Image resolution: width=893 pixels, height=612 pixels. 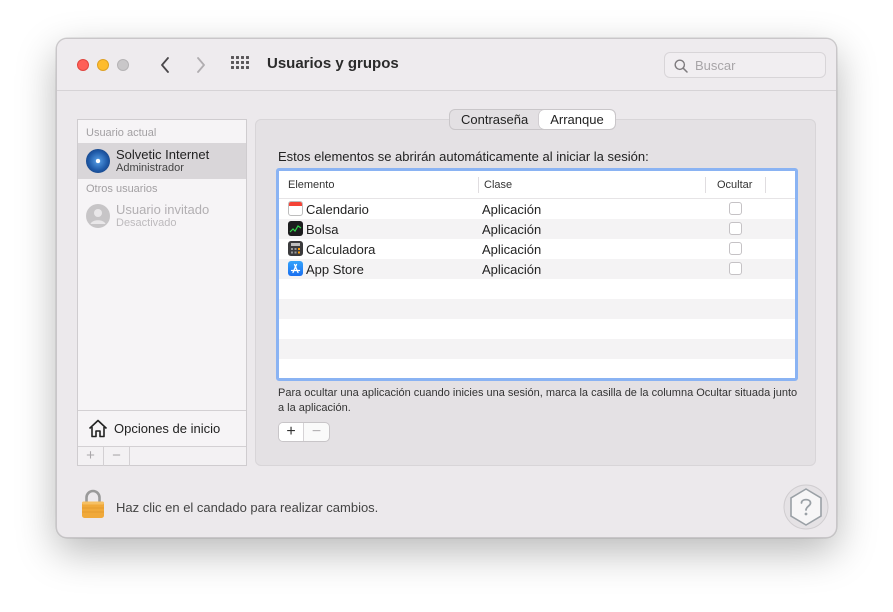 What do you see at coordinates (333, 63) in the screenshot?
I see `window-title: Usuarios y grupos` at bounding box center [333, 63].